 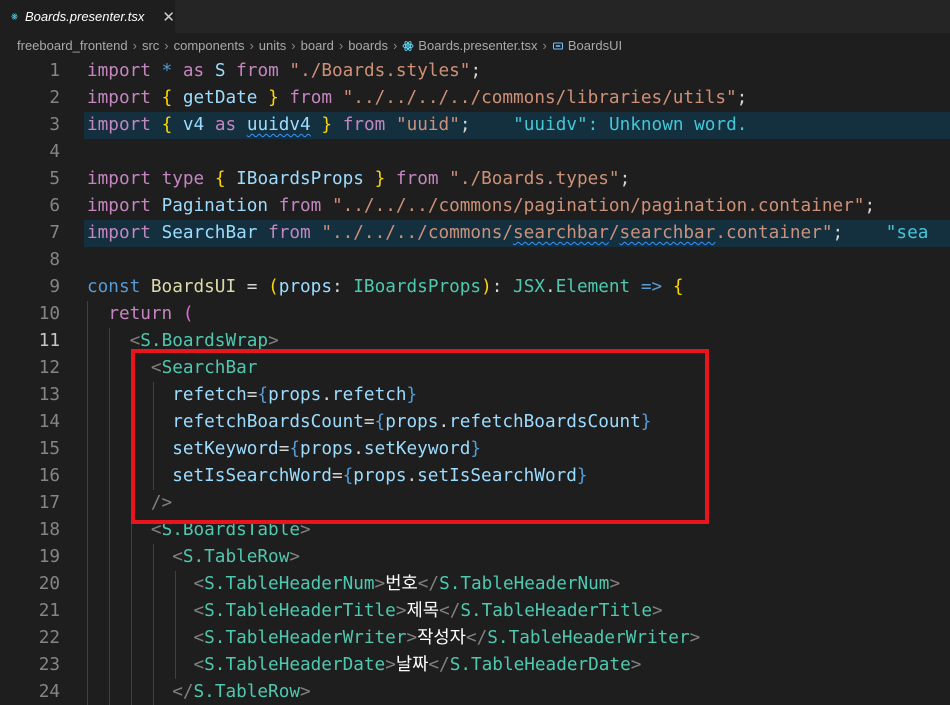 What do you see at coordinates (475, 260) in the screenshot?
I see `code-line: 8` at bounding box center [475, 260].